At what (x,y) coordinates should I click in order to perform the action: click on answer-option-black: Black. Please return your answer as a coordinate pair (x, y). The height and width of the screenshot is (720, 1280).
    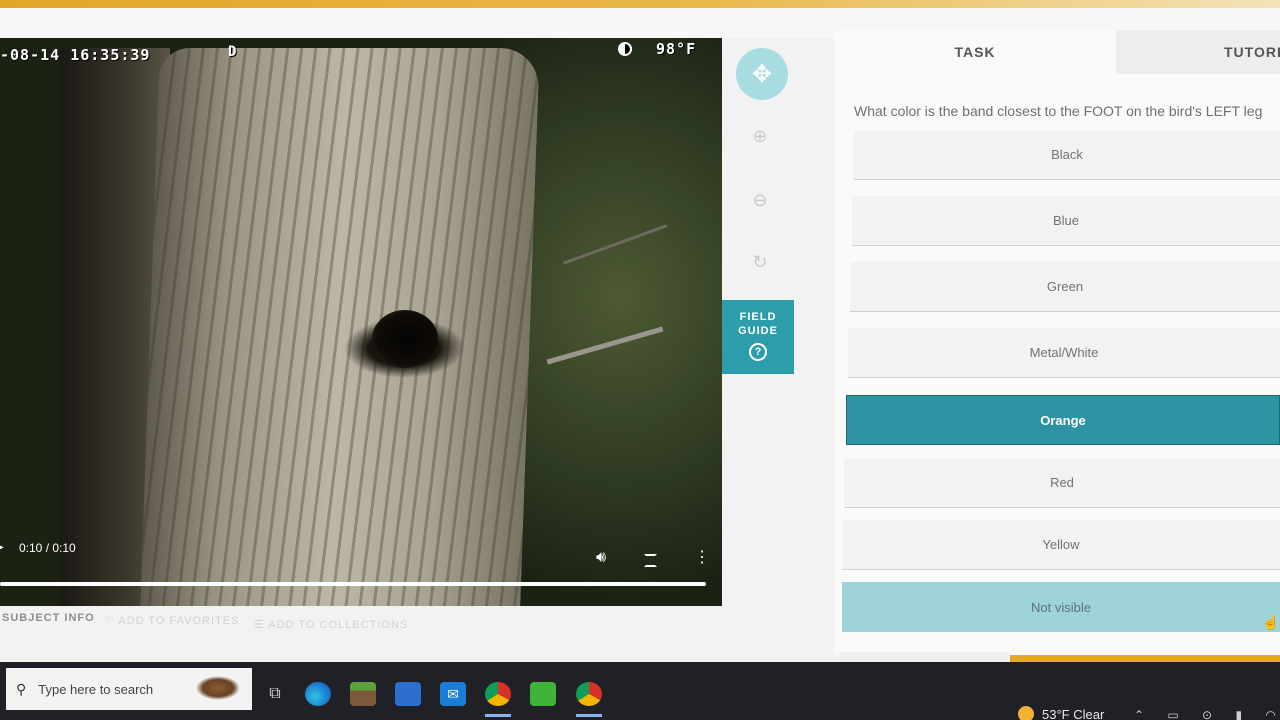
    Looking at the image, I should click on (1067, 155).